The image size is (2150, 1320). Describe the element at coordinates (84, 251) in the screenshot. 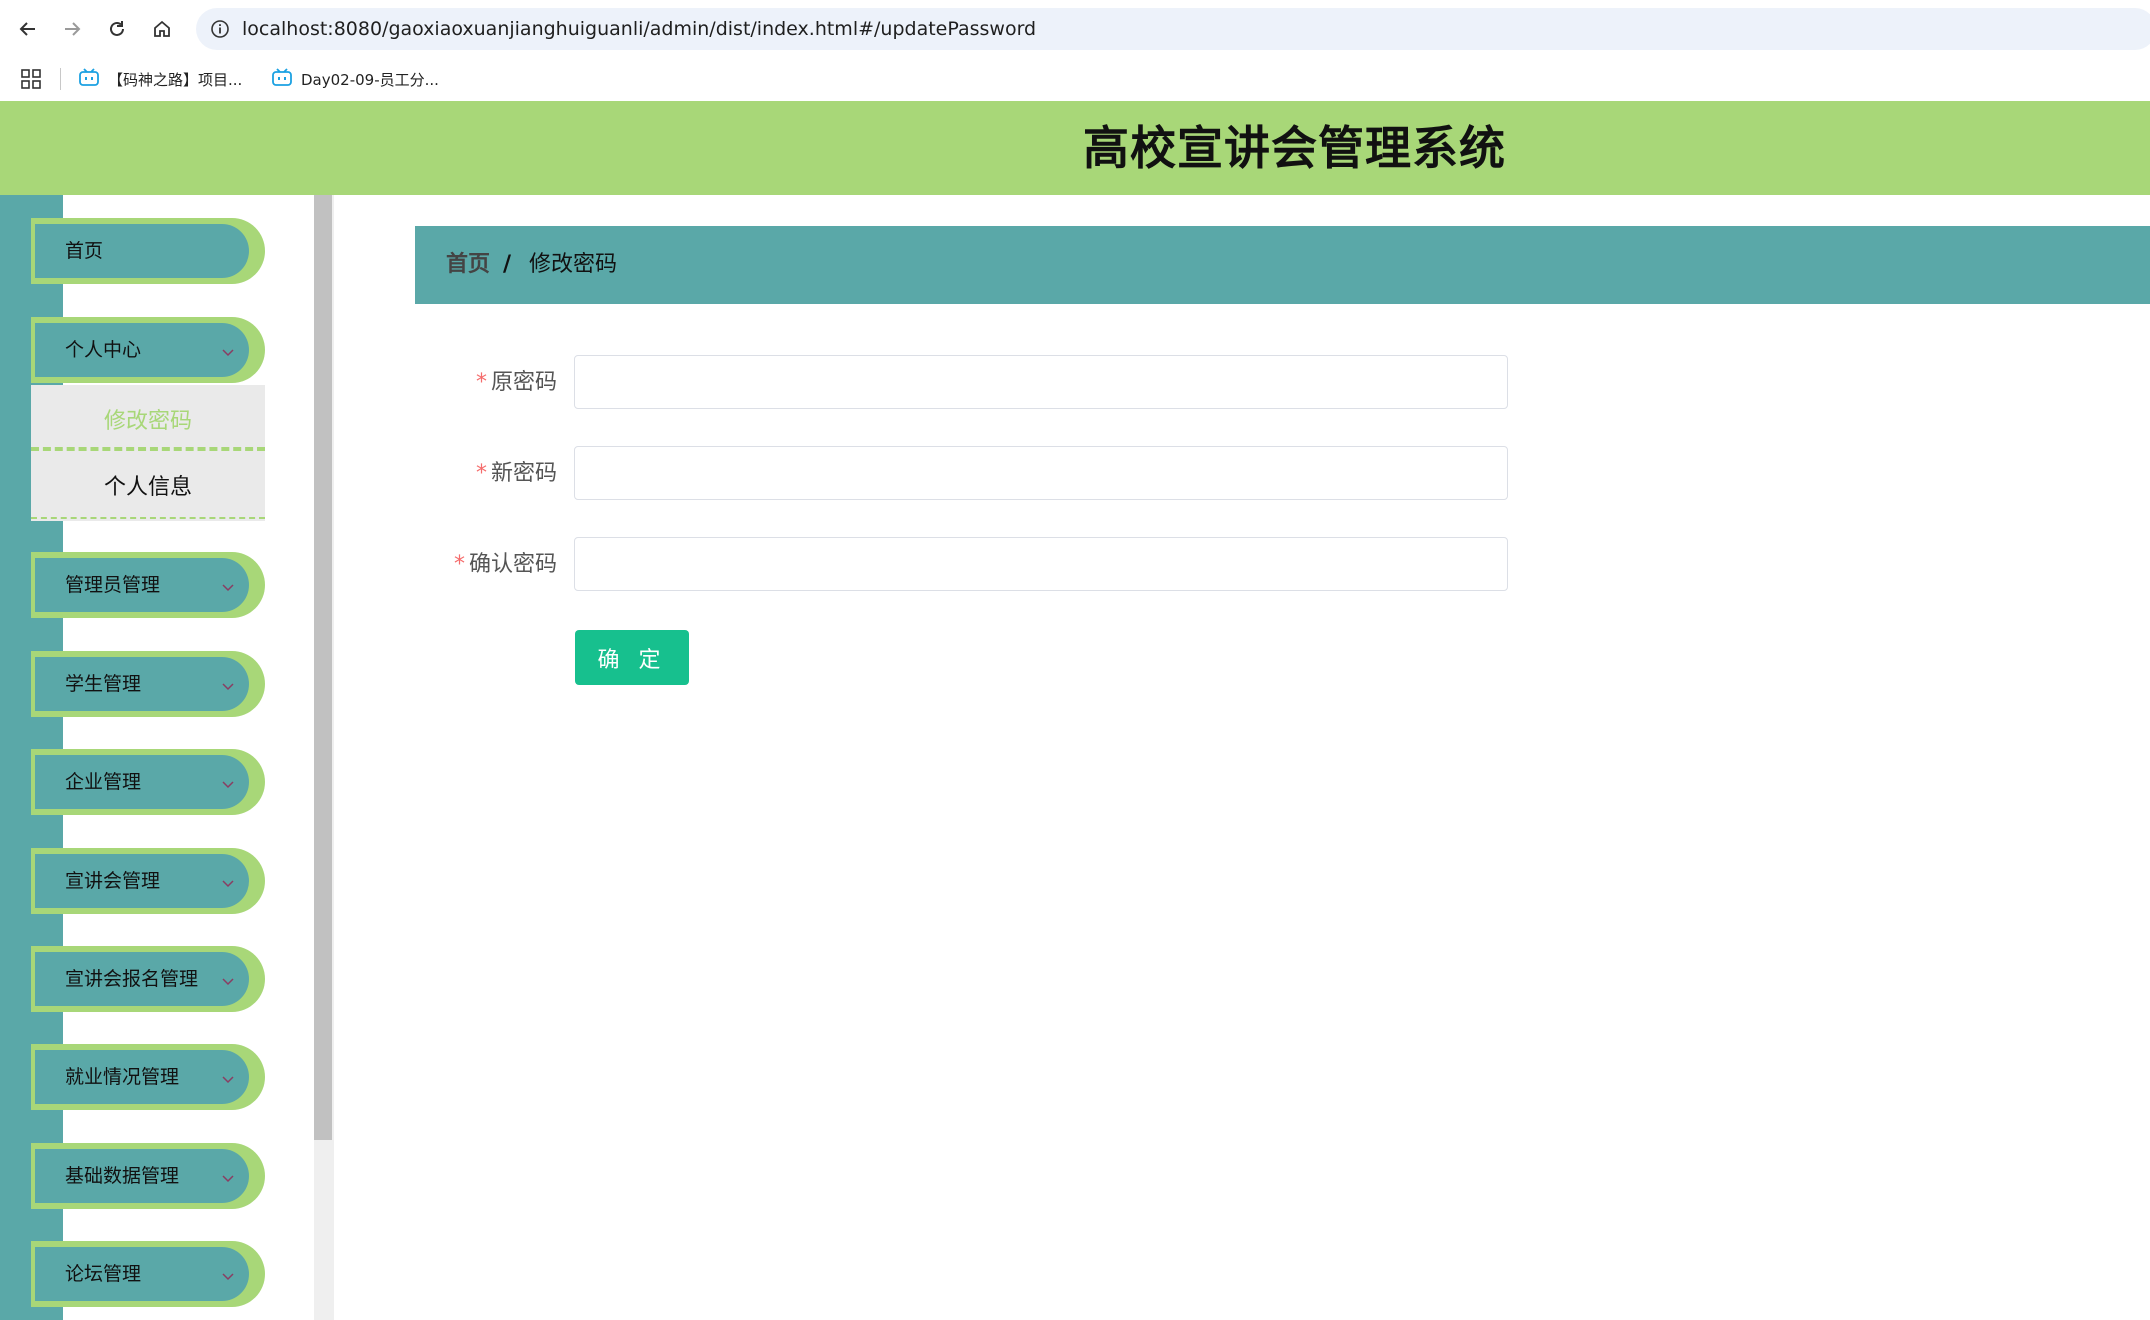

I see `sidebar-item-label: 首页` at that location.